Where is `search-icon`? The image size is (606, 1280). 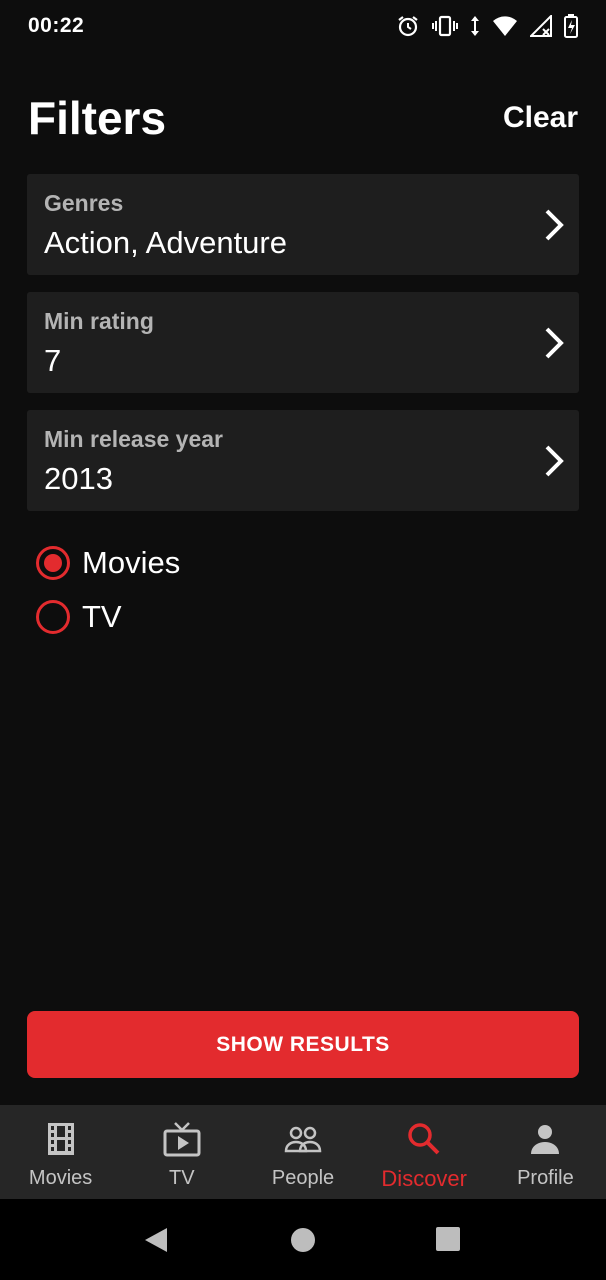
search-icon is located at coordinates (424, 1139).